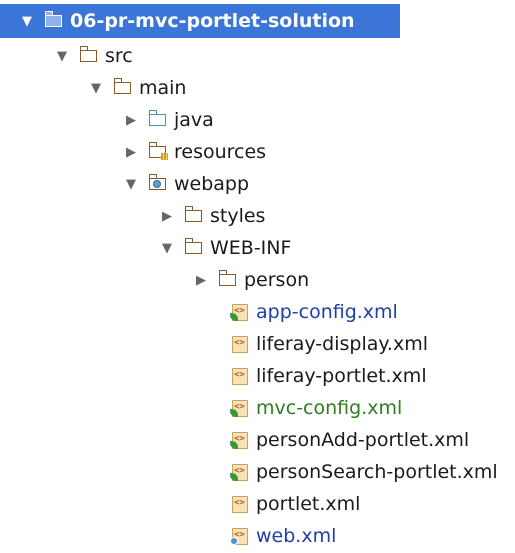 Image resolution: width=515 pixels, height=553 pixels. What do you see at coordinates (296, 536) in the screenshot?
I see `tree-item-label: web.xml` at bounding box center [296, 536].